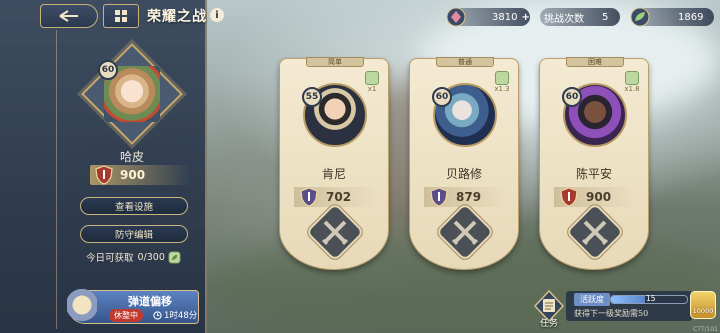 This screenshot has width=720, height=333. I want to click on defense-edit-button: 防守编辑, so click(134, 234).